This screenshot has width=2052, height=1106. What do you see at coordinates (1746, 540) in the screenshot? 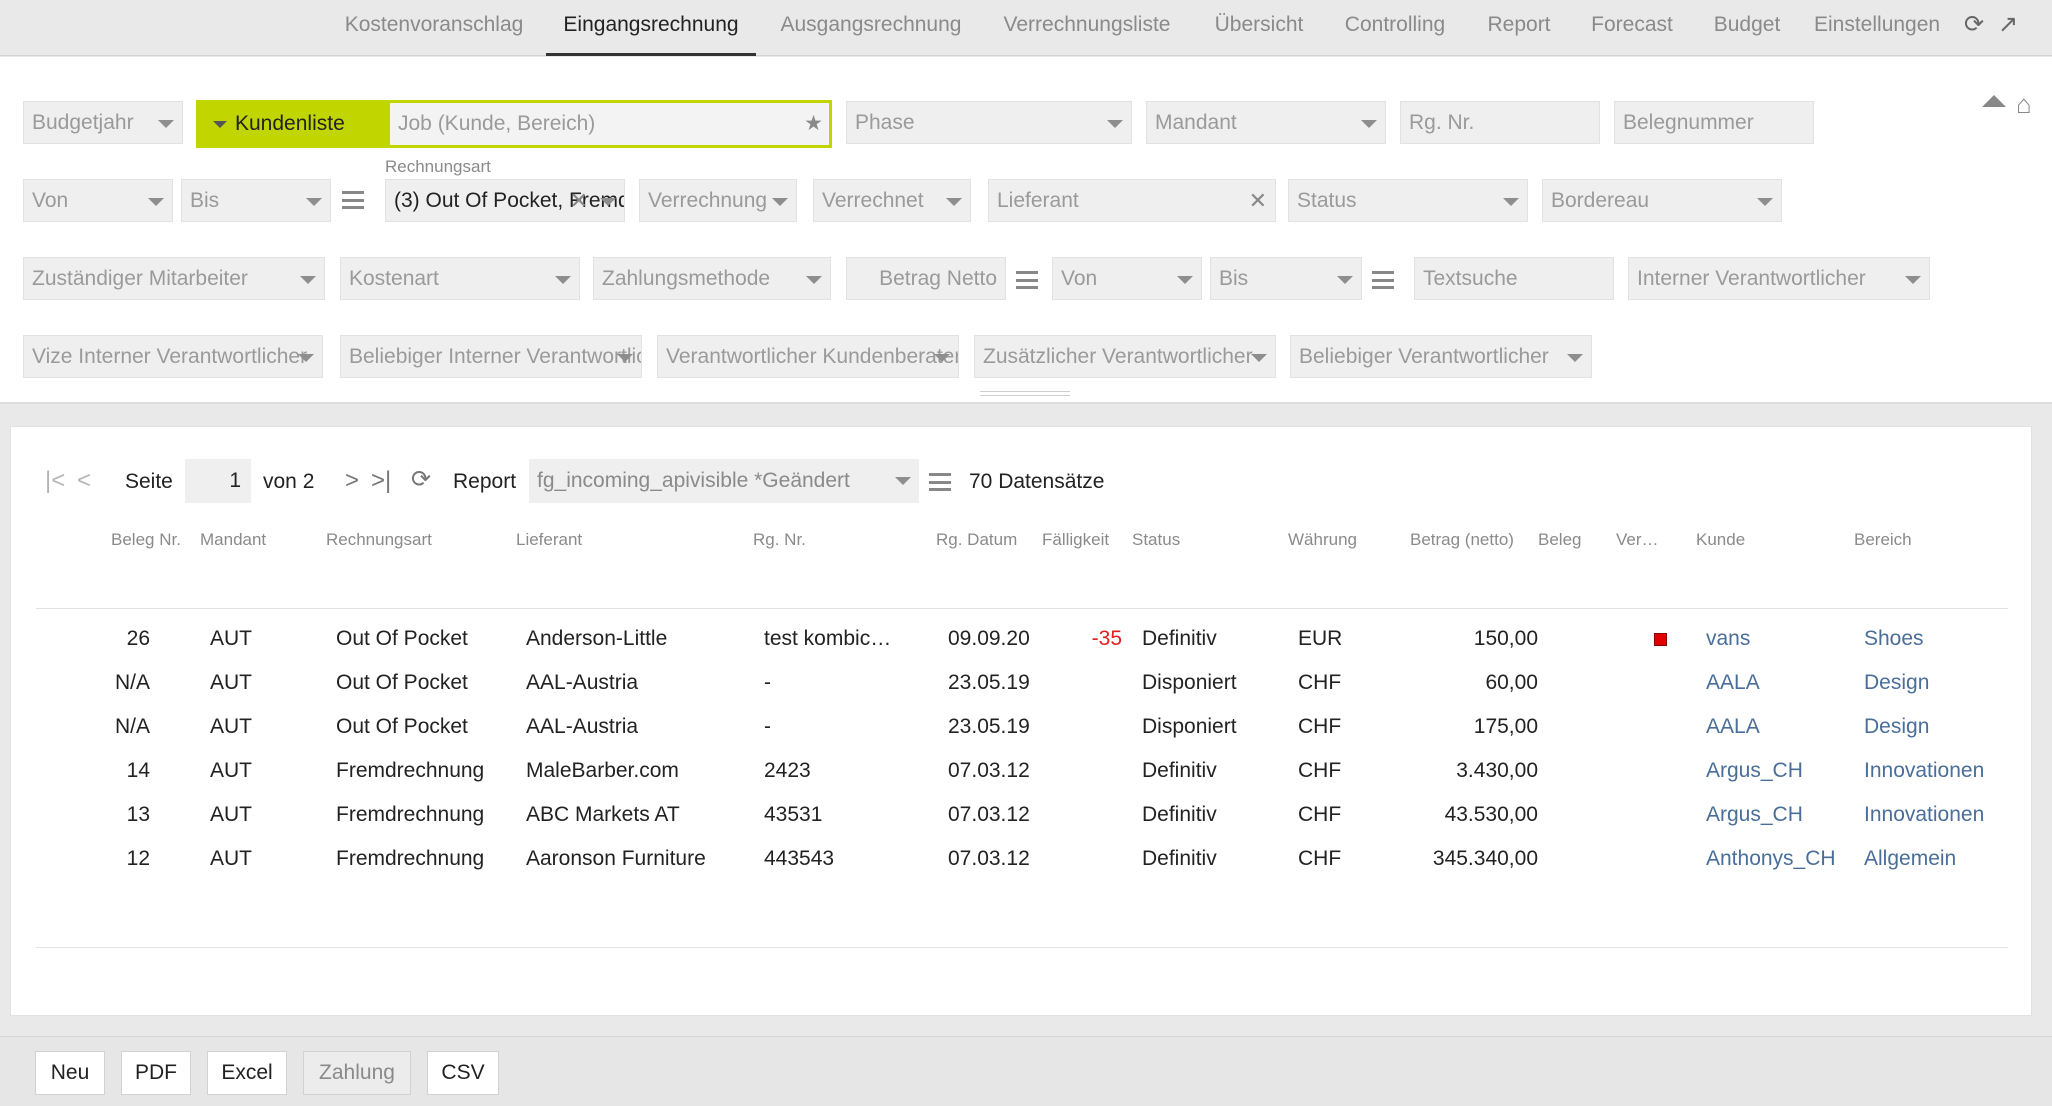
I see `col-header-kunde: Kunde` at bounding box center [1746, 540].